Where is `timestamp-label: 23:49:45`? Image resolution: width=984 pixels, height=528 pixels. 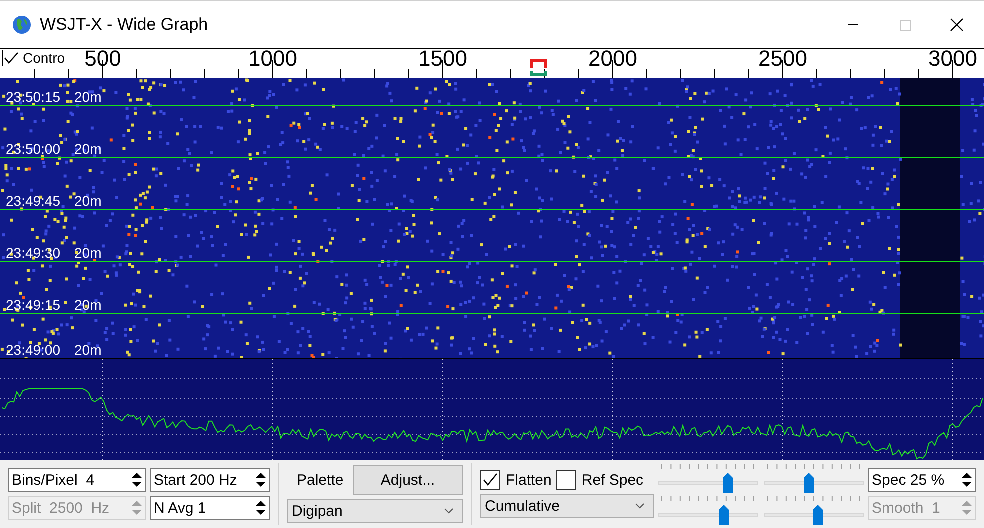
timestamp-label: 23:49:45 is located at coordinates (33, 201).